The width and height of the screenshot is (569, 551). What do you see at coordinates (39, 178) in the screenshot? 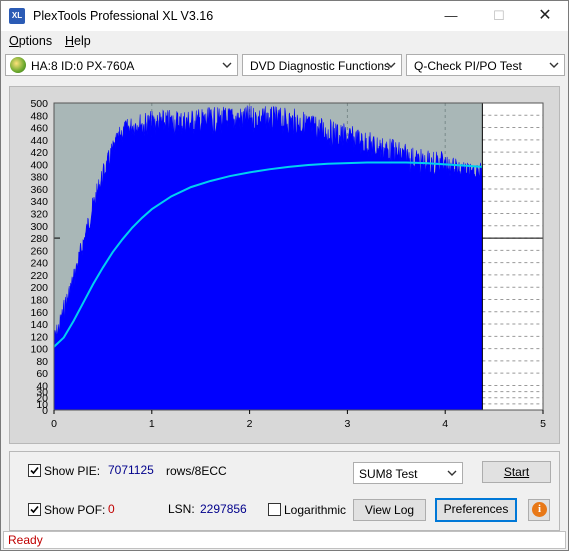
I see `y-tick-label: 380` at bounding box center [39, 178].